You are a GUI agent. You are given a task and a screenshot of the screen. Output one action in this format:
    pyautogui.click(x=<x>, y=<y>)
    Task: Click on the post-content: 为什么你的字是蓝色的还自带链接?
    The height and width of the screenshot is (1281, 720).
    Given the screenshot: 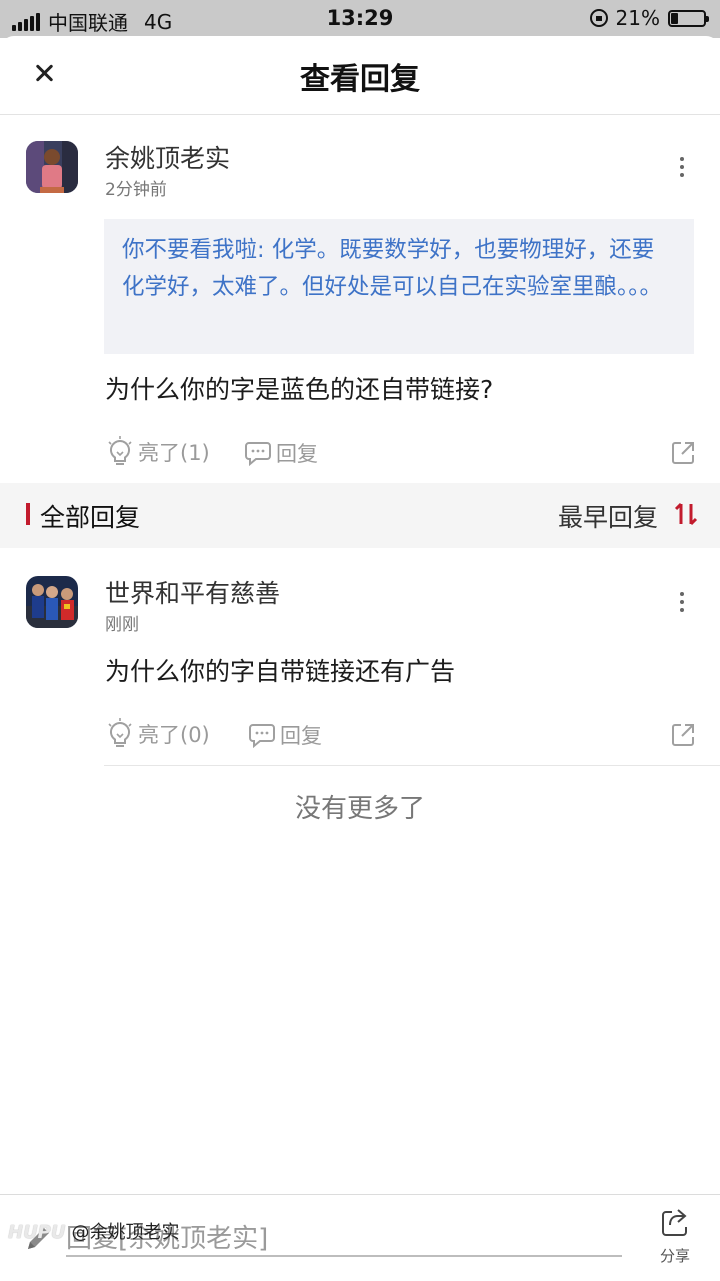 What is the action you would take?
    pyautogui.click(x=299, y=389)
    